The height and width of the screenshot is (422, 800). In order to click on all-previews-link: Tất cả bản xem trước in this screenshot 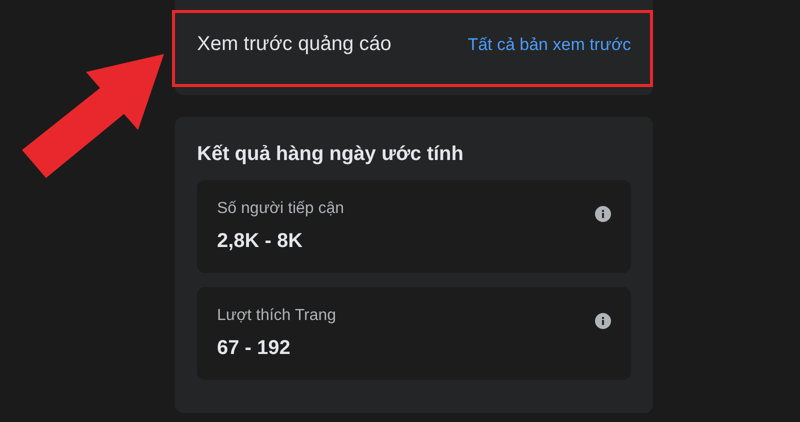, I will do `click(549, 44)`.